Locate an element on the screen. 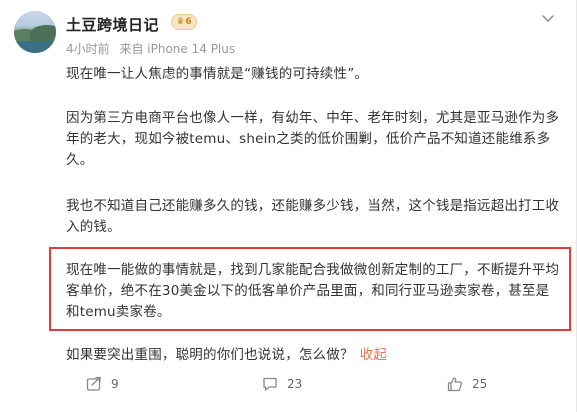 This screenshot has height=412, width=577. badge-level: 6 is located at coordinates (188, 22).